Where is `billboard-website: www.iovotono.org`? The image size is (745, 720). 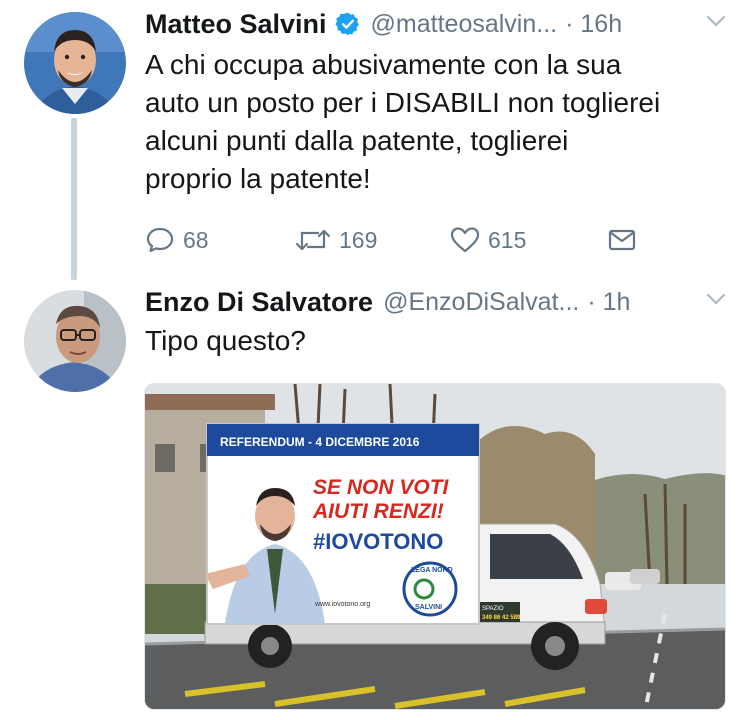 billboard-website: www.iovotono.org is located at coordinates (342, 604).